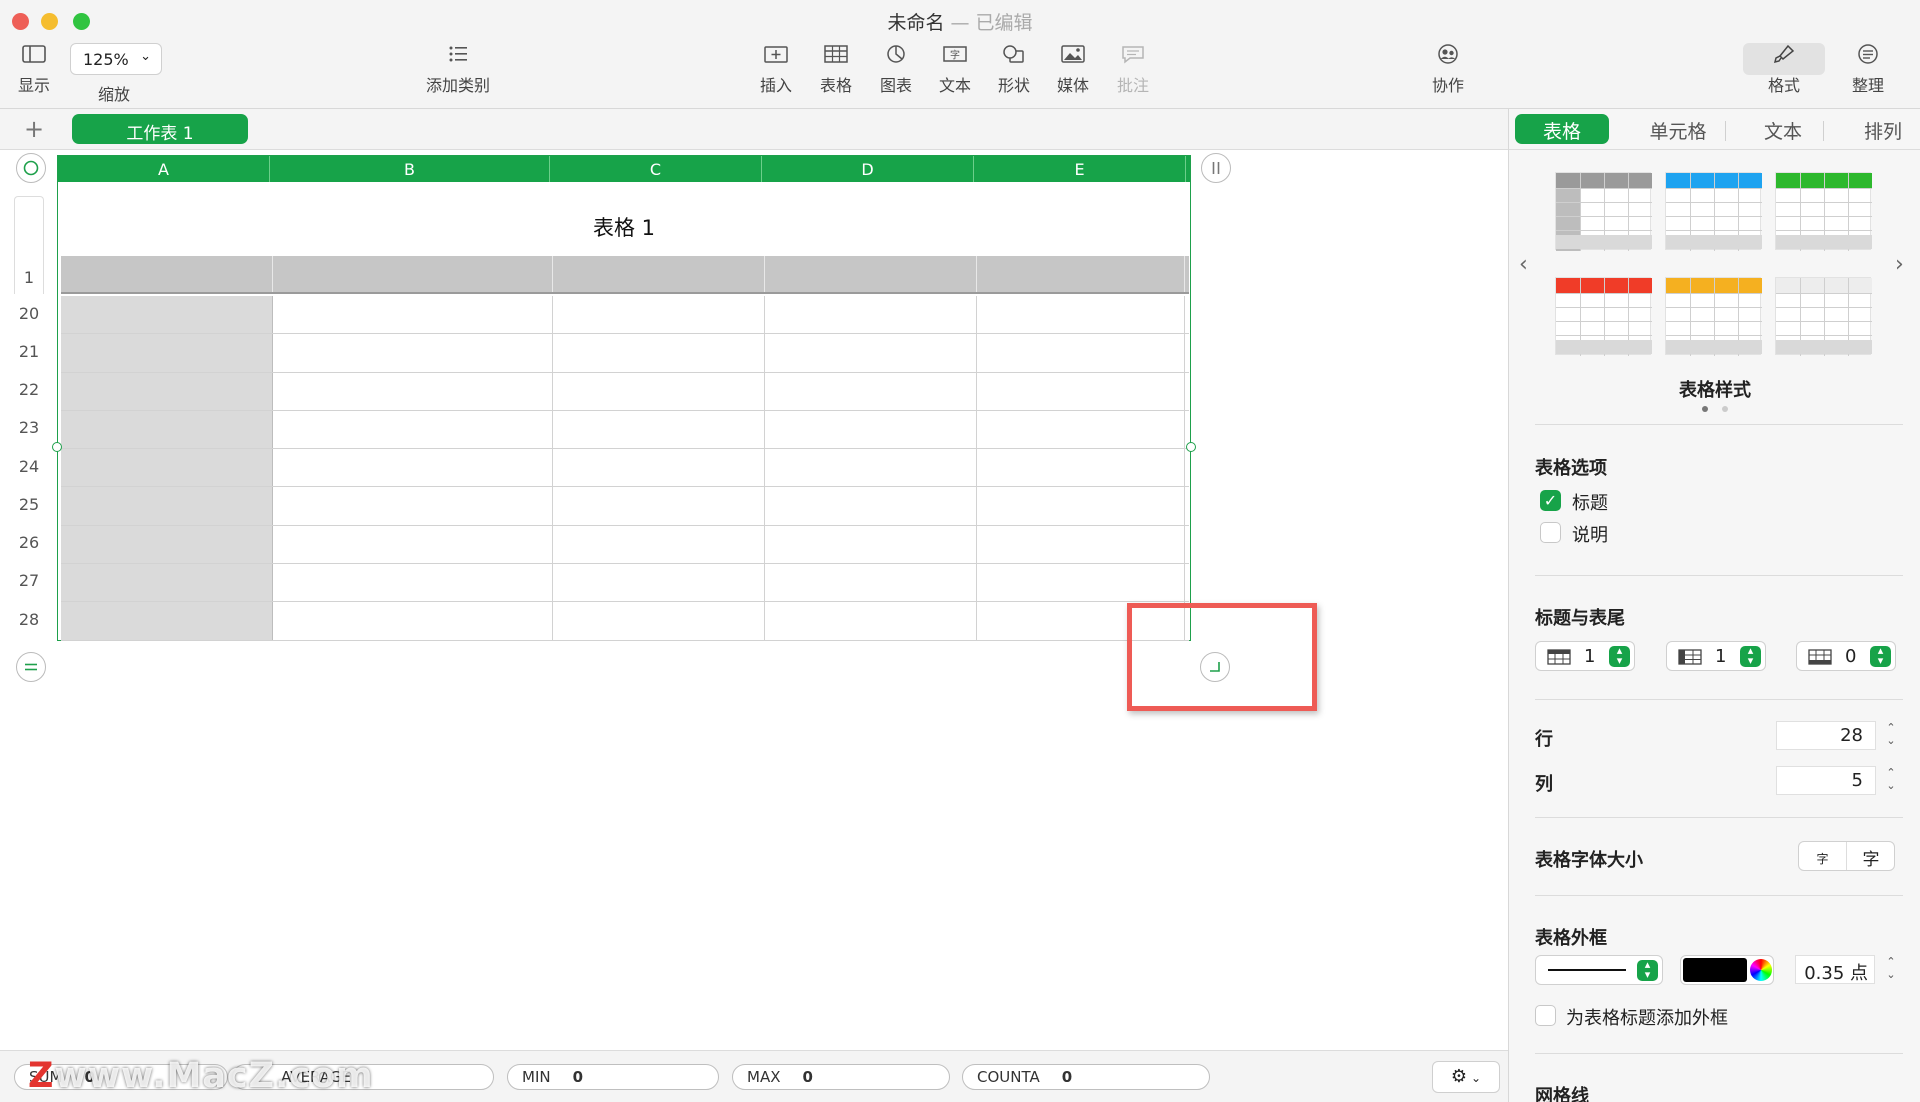 This screenshot has height=1102, width=1920. I want to click on row-number: 27, so click(29, 580).